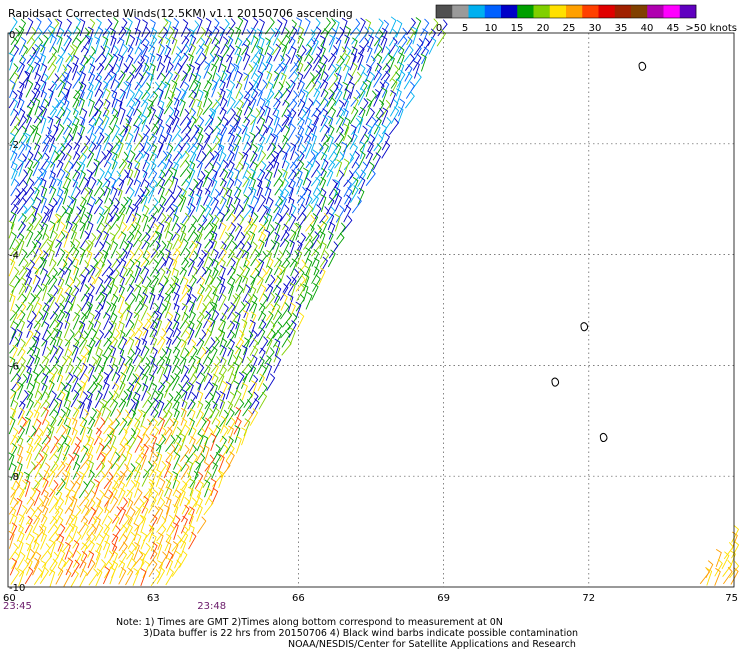 This screenshot has height=654, width=740. I want to click on legend-label: 25, so click(569, 28).